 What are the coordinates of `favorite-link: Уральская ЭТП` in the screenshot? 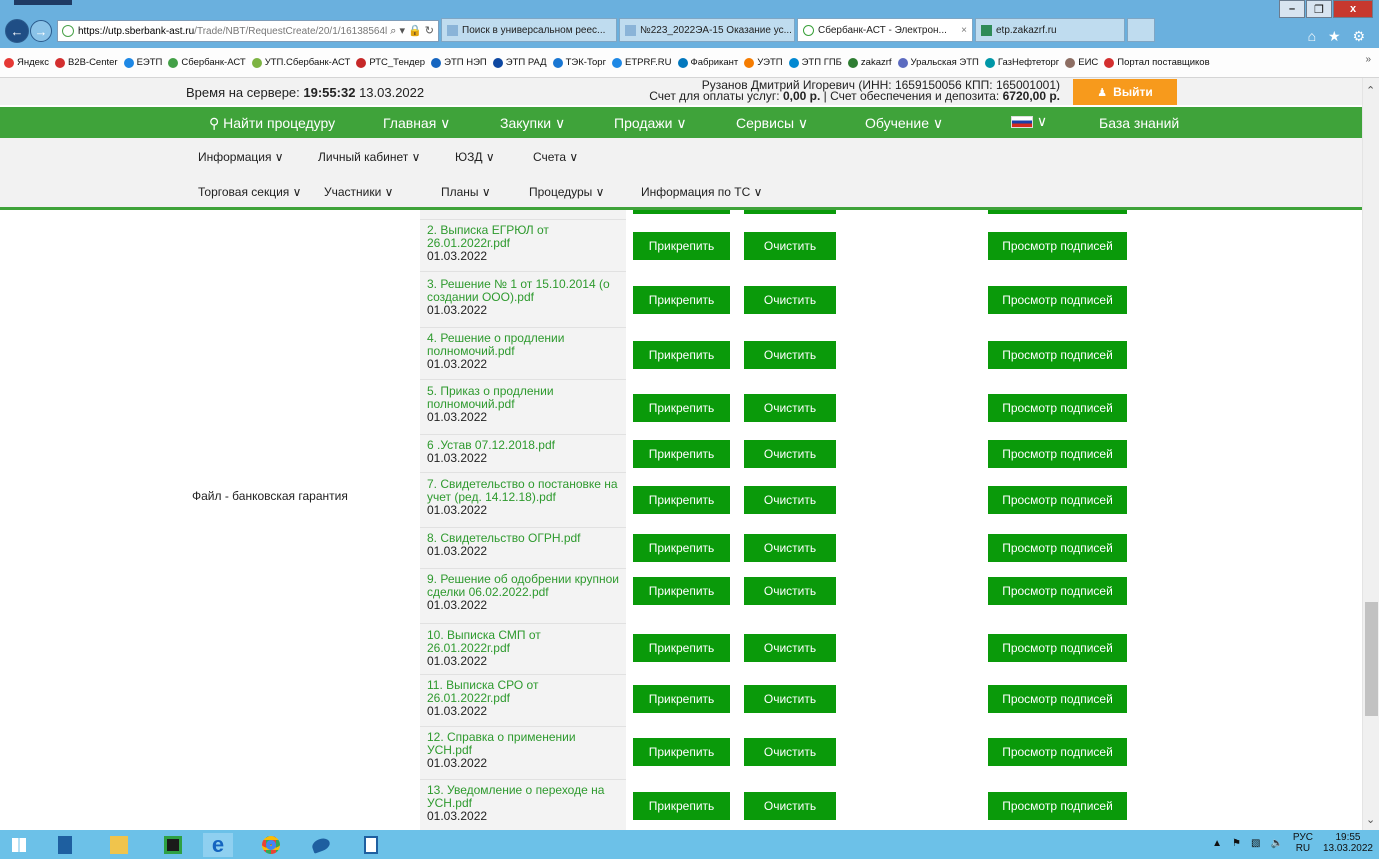 It's located at (938, 62).